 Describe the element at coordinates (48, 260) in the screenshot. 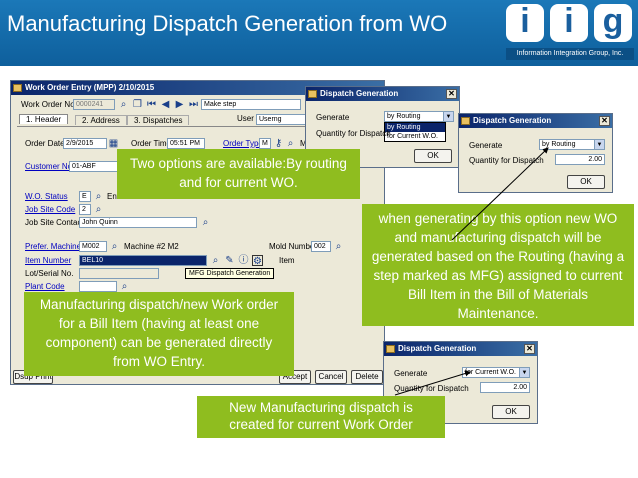

I see `item-number-link: Item Number` at that location.